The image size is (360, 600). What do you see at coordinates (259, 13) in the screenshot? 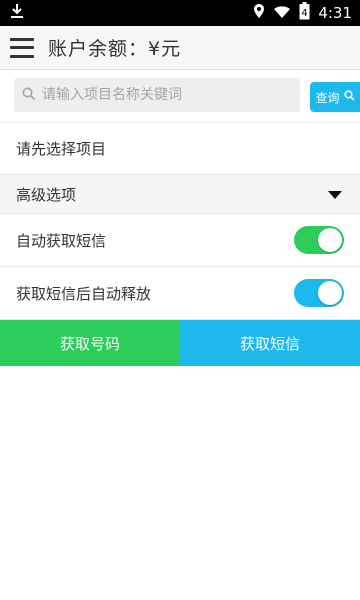
I see `location-icon` at bounding box center [259, 13].